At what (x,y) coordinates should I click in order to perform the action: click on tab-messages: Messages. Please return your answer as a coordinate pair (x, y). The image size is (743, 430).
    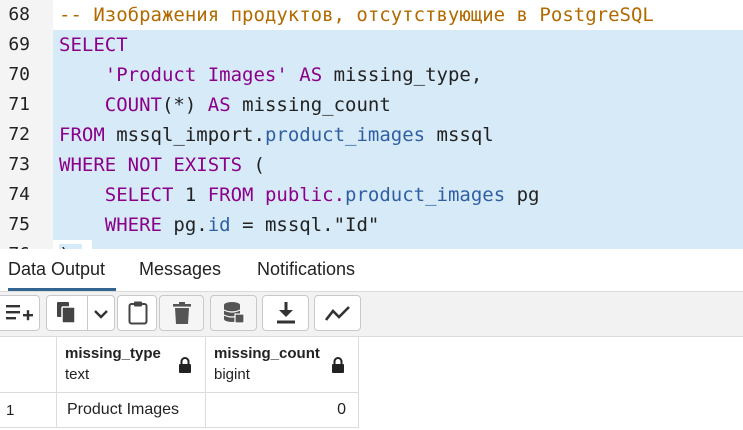
    Looking at the image, I should click on (180, 269).